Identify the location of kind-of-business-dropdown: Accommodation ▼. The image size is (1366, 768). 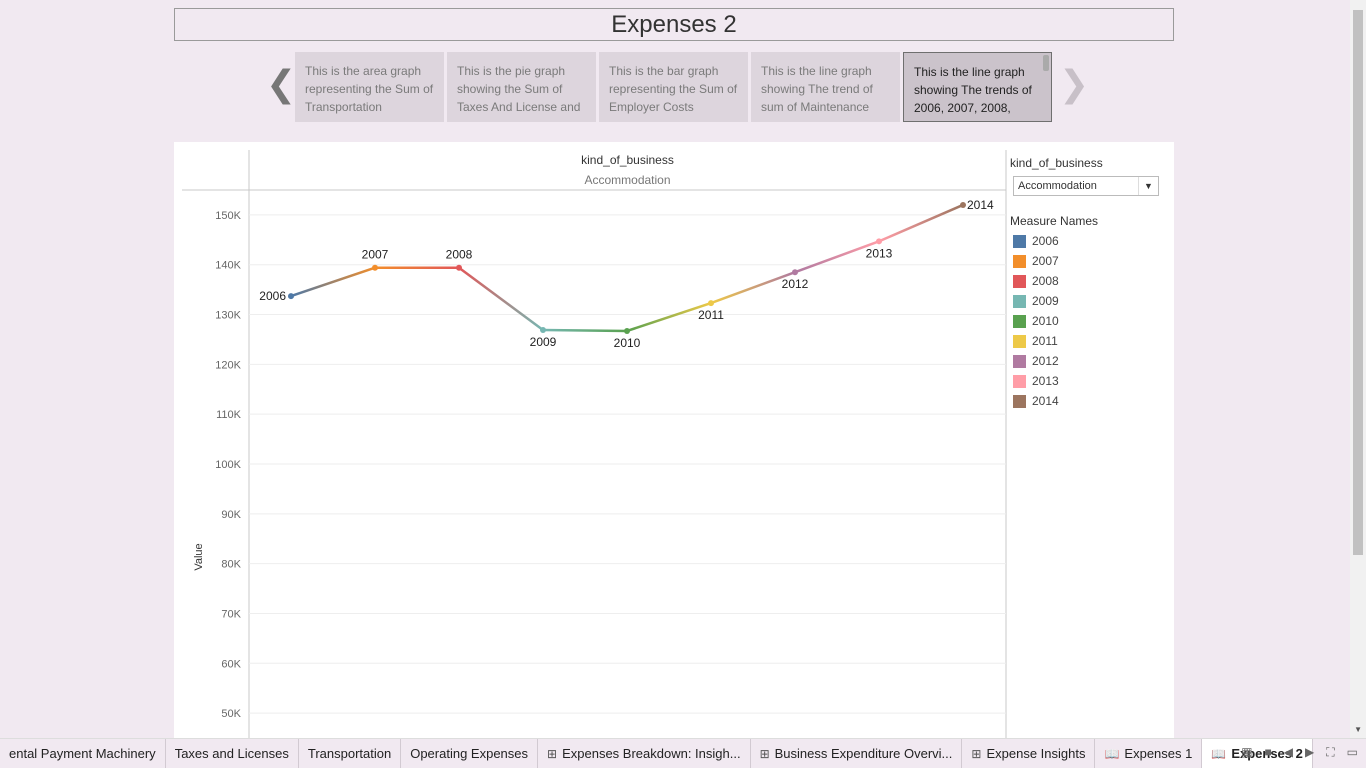
(1086, 186).